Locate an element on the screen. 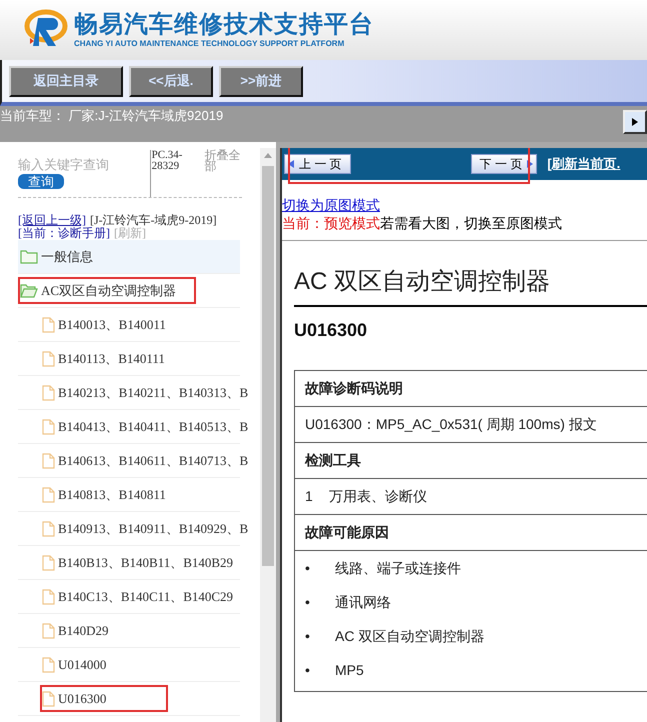  tree-file-item: U016300 is located at coordinates (104, 698).